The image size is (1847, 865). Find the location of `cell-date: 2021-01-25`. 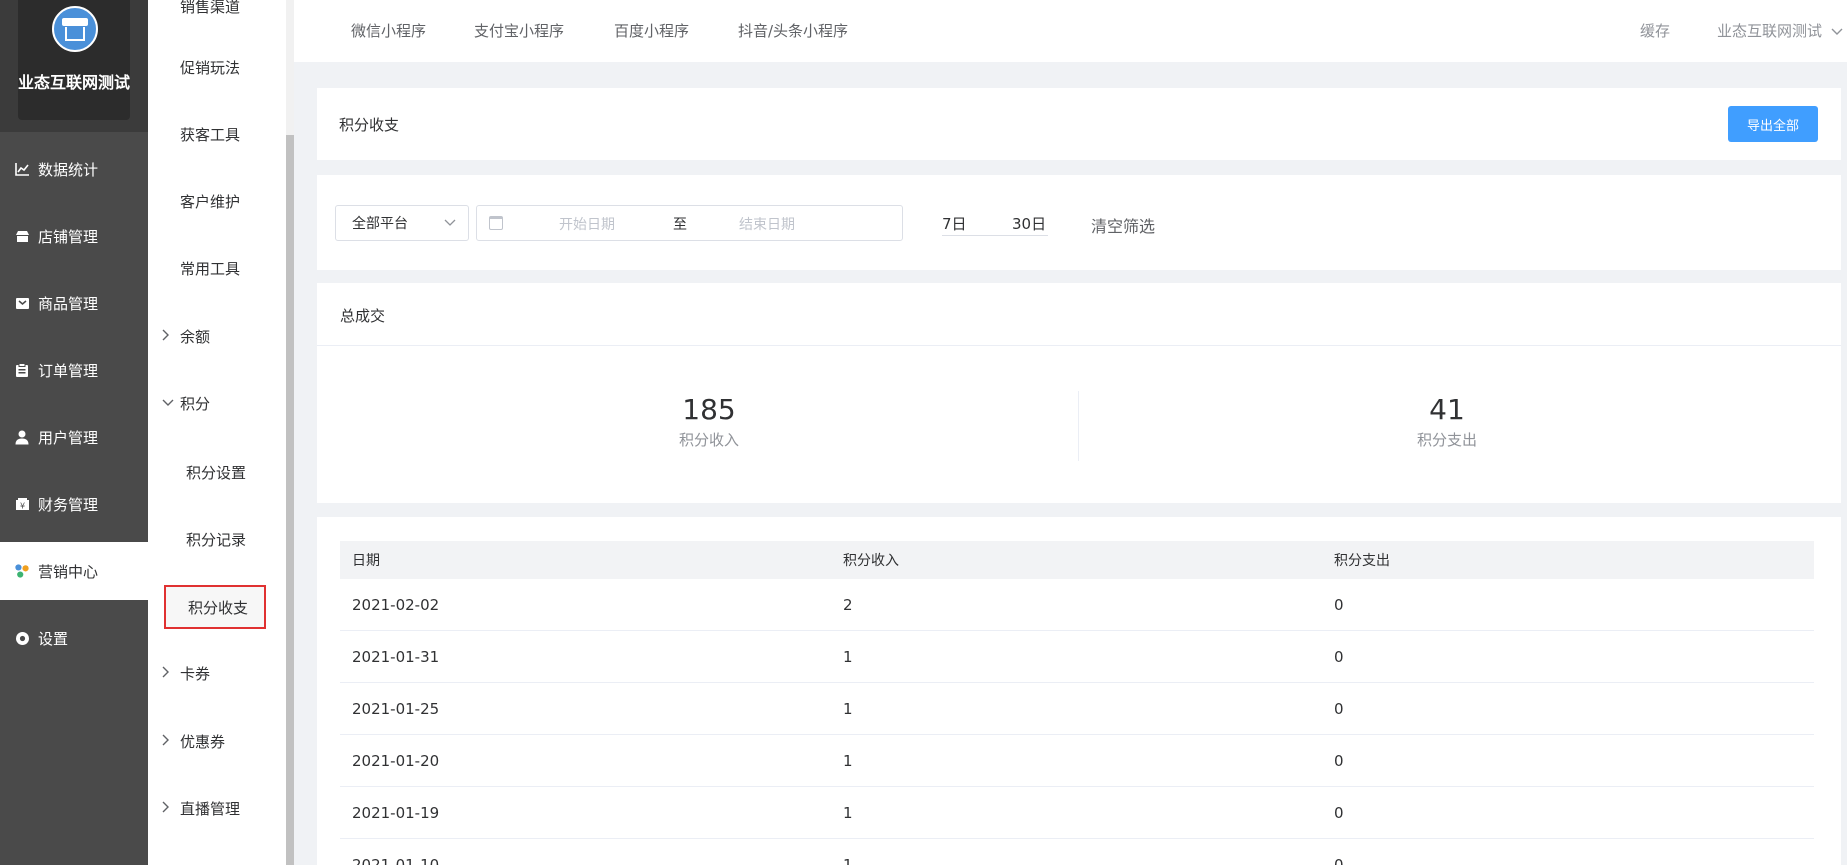

cell-date: 2021-01-25 is located at coordinates (396, 708).